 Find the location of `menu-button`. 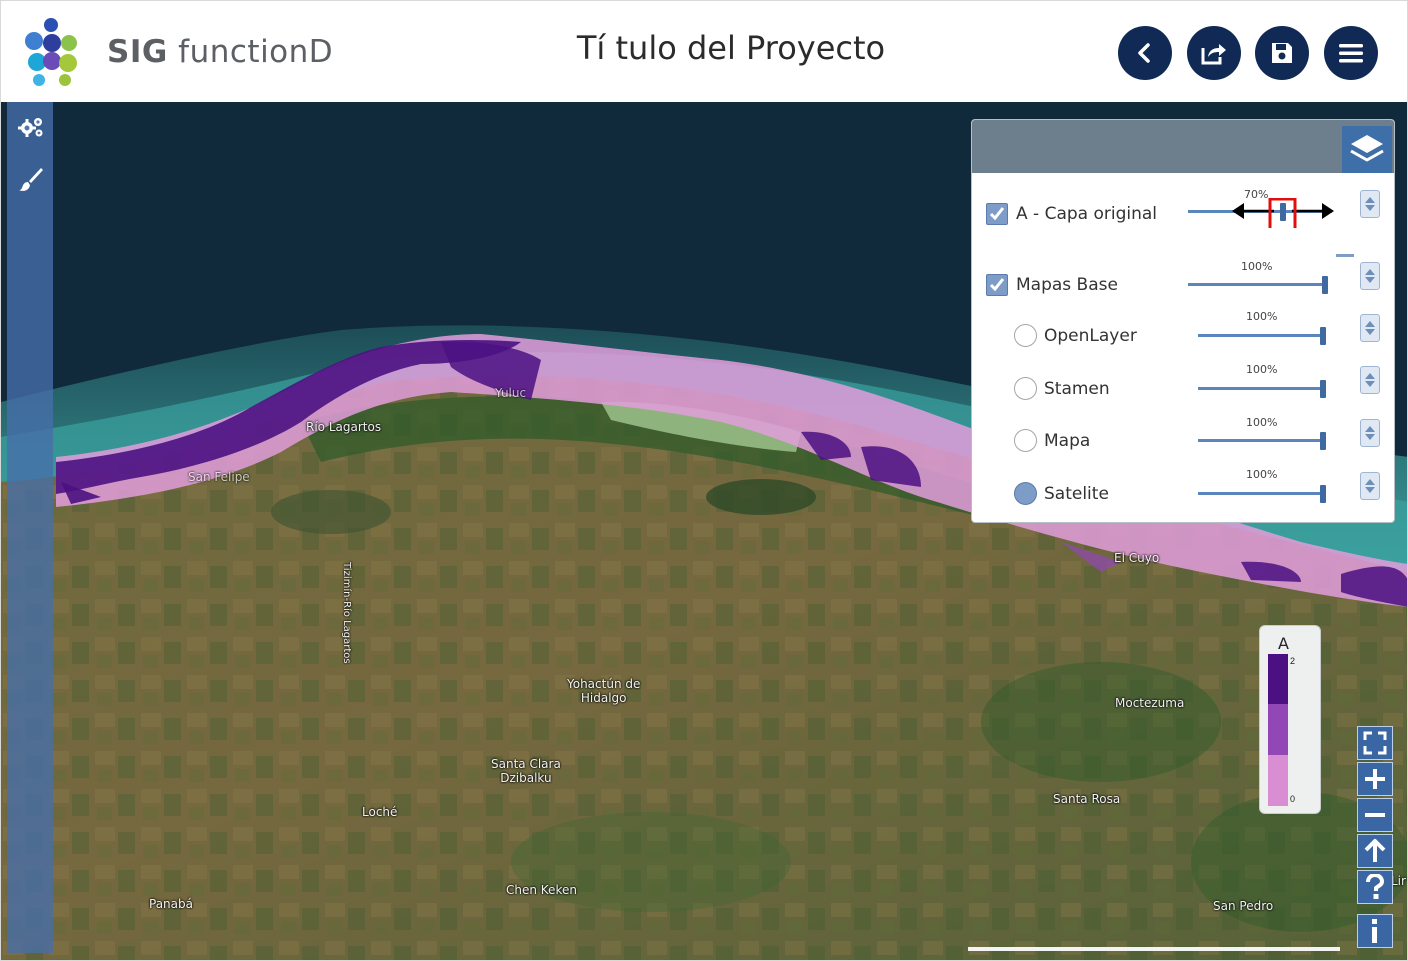

menu-button is located at coordinates (1351, 53).